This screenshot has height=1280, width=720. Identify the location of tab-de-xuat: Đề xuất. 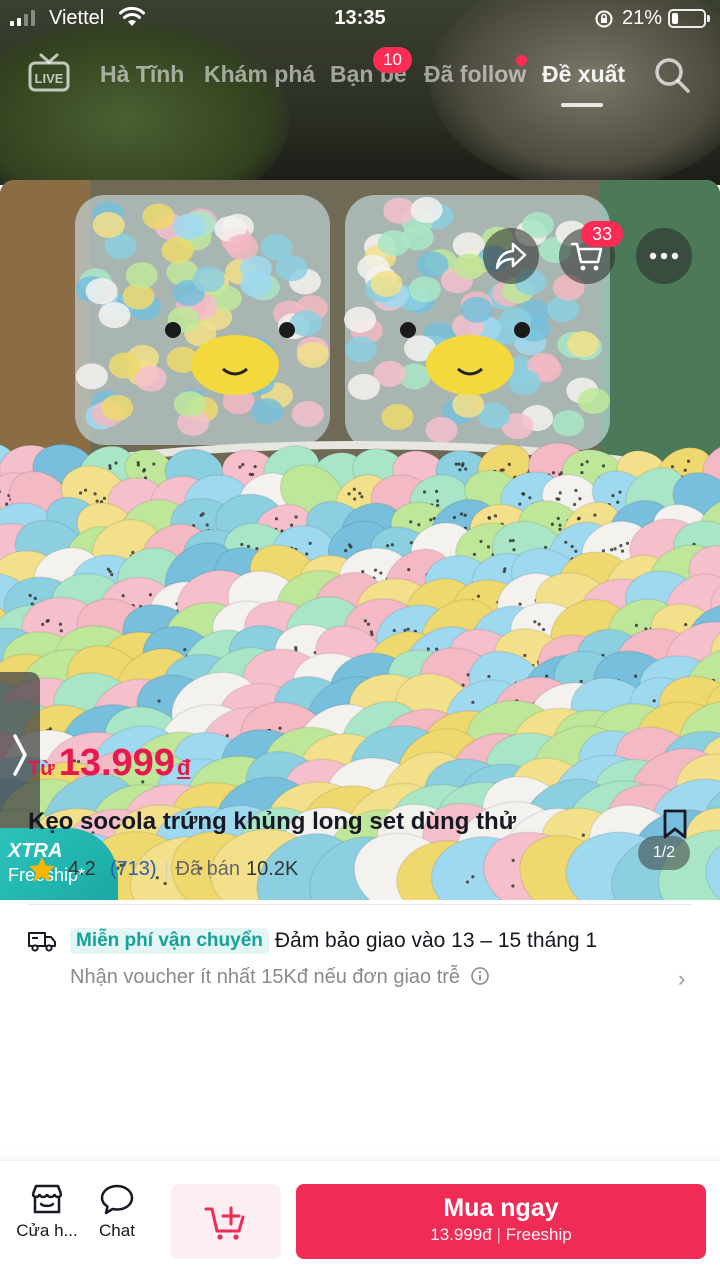
(583, 74).